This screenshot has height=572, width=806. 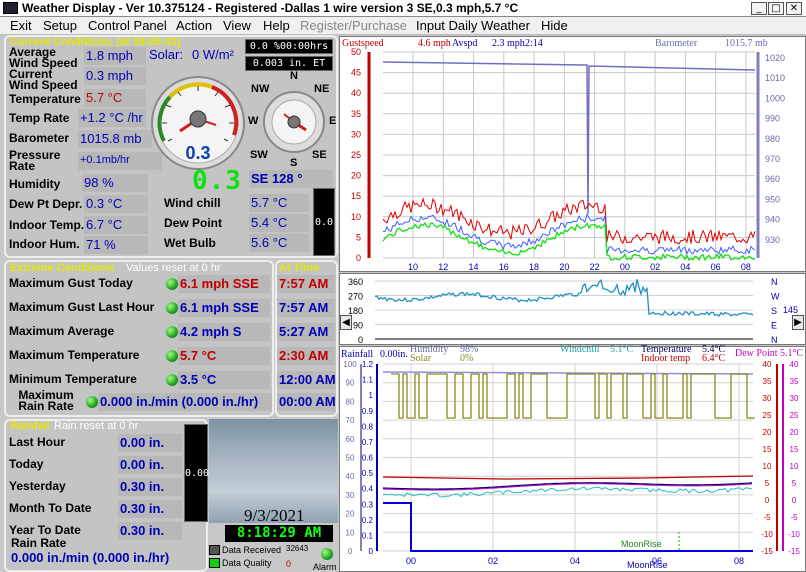 What do you see at coordinates (253, 121) in the screenshot?
I see `compass-w-label: W` at bounding box center [253, 121].